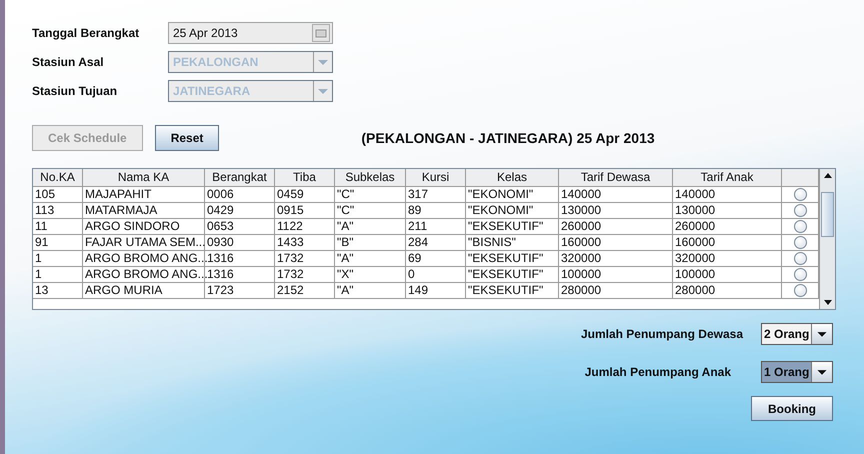 Image resolution: width=864 pixels, height=454 pixels. Describe the element at coordinates (240, 178) in the screenshot. I see `column-header: Berangkat` at that location.